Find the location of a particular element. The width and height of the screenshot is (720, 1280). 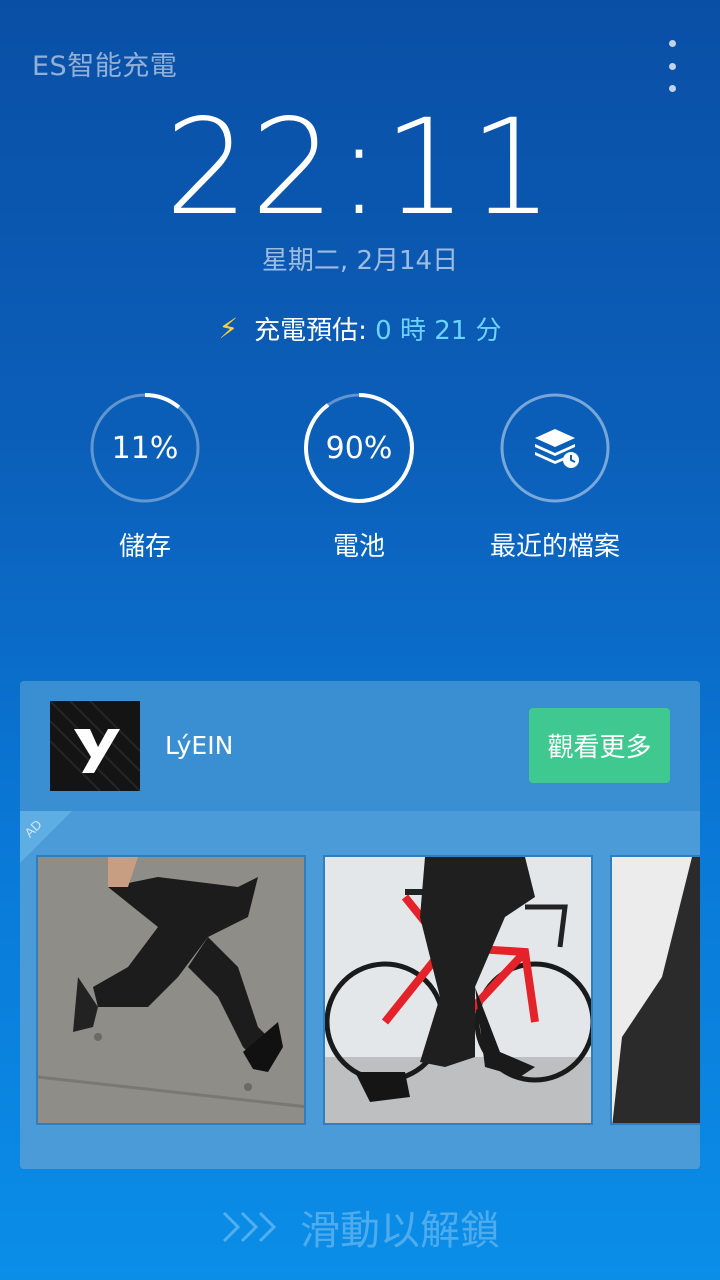

swipe-to-unlock: 滑動以解鎖 is located at coordinates (360, 1227).